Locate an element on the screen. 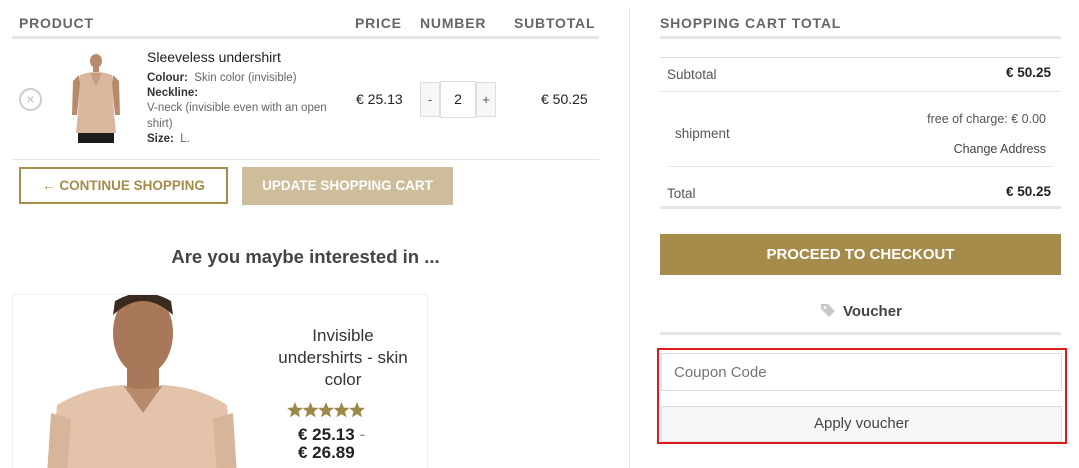  rating-stars is located at coordinates (331, 410).